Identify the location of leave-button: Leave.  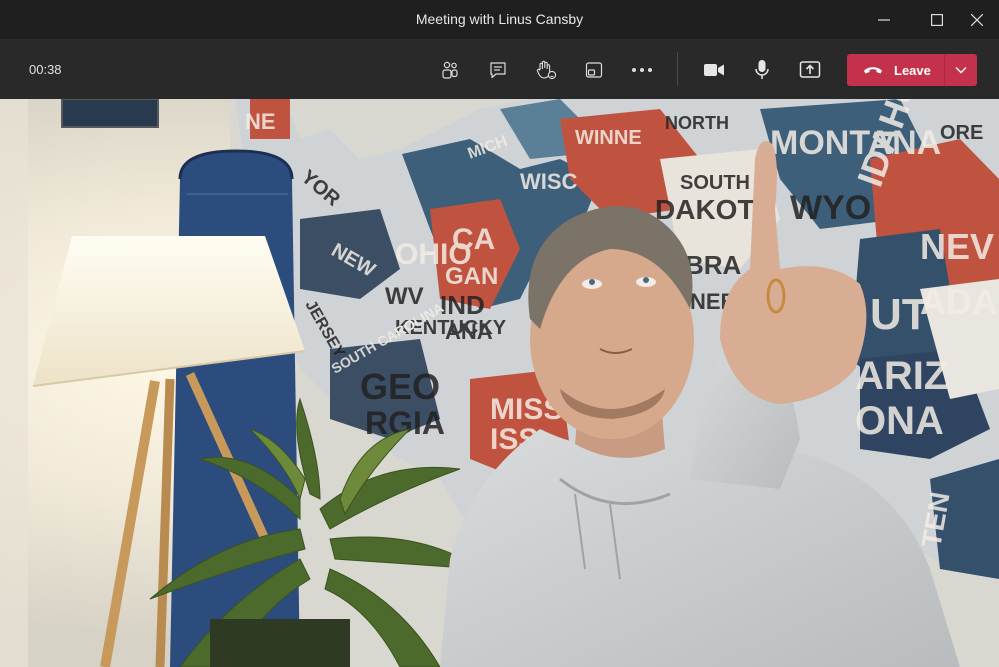
(895, 70).